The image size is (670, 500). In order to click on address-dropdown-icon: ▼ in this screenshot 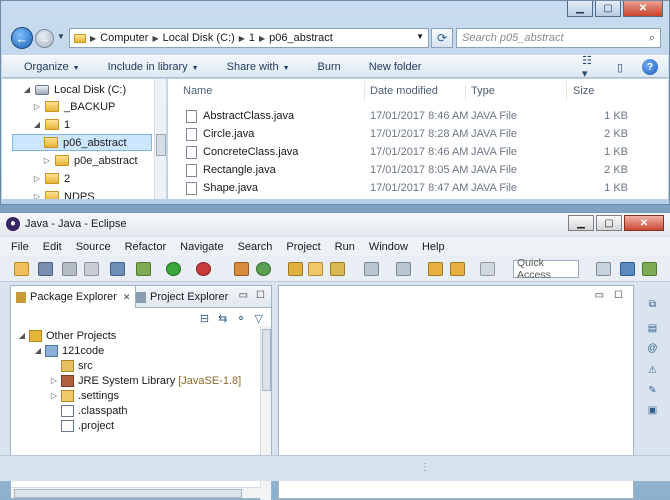, I will do `click(420, 36)`.